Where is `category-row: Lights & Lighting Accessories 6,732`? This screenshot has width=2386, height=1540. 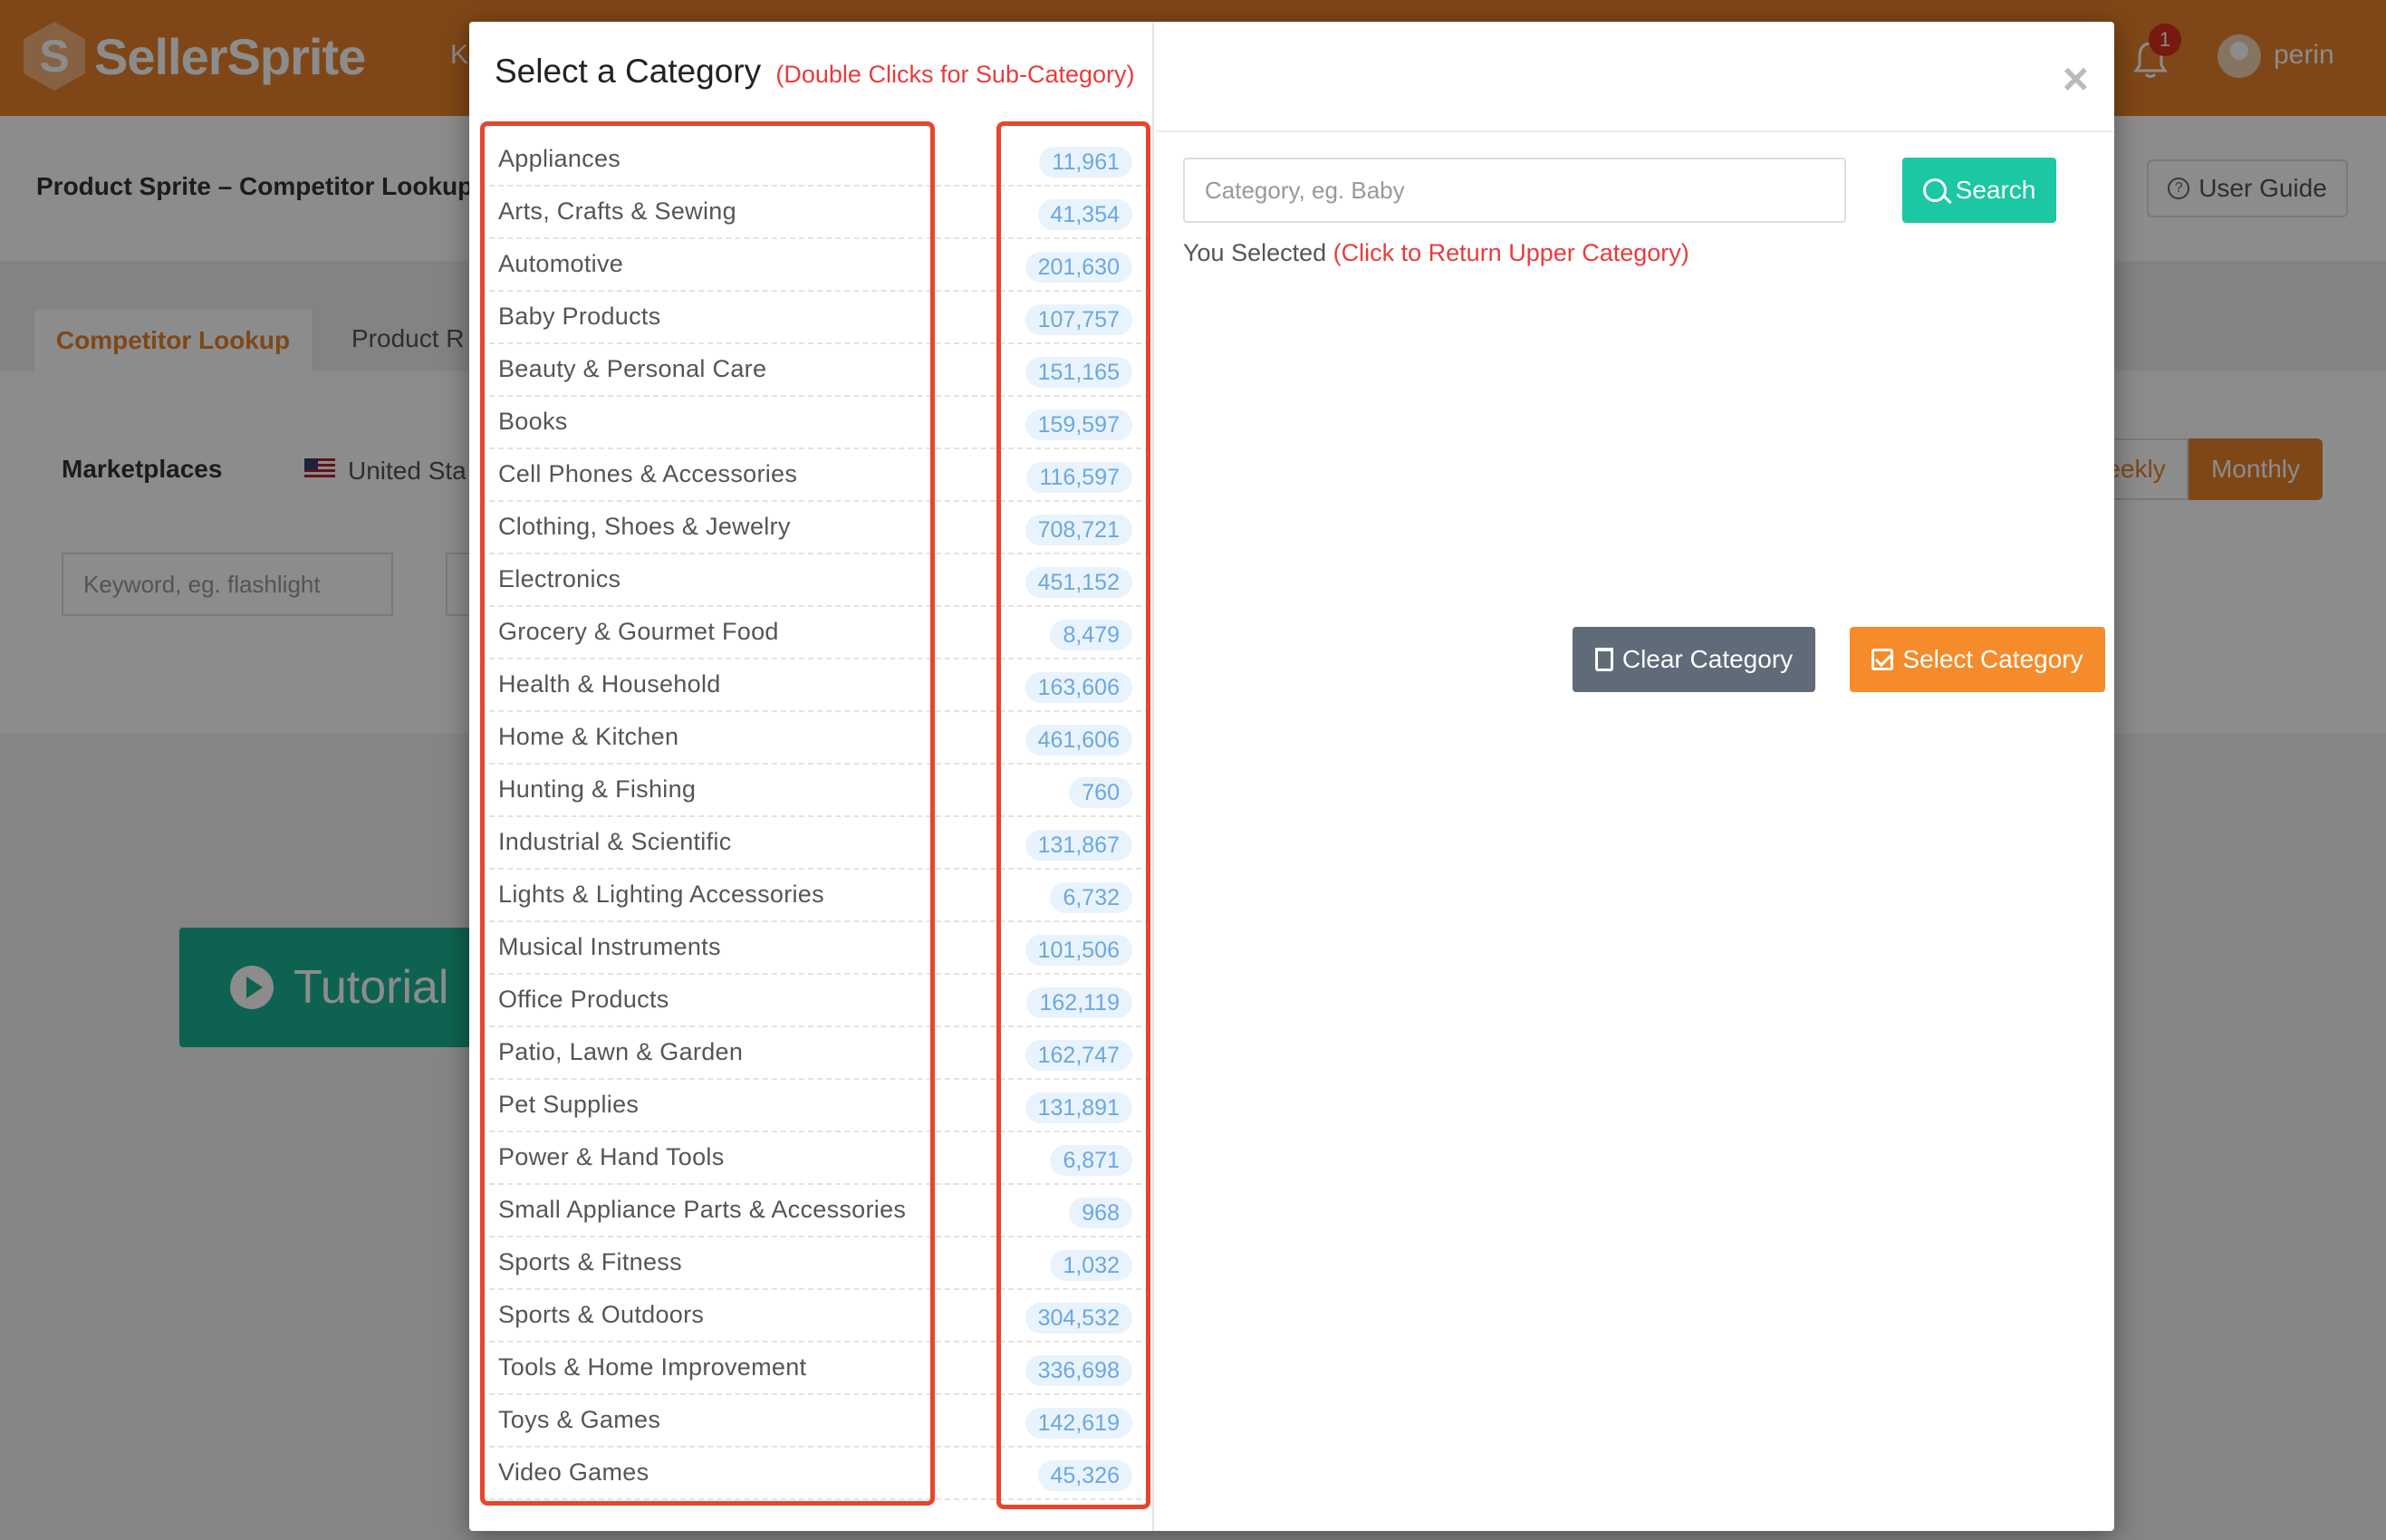
category-row: Lights & Lighting Accessories 6,732 is located at coordinates (815, 896).